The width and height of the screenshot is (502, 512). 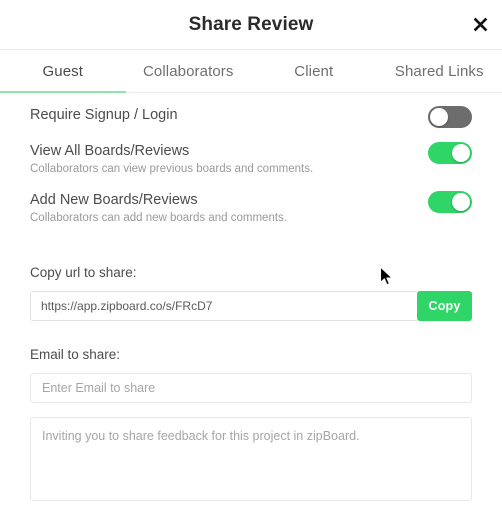 What do you see at coordinates (83, 272) in the screenshot?
I see `copy-url-label: Copy url to share:` at bounding box center [83, 272].